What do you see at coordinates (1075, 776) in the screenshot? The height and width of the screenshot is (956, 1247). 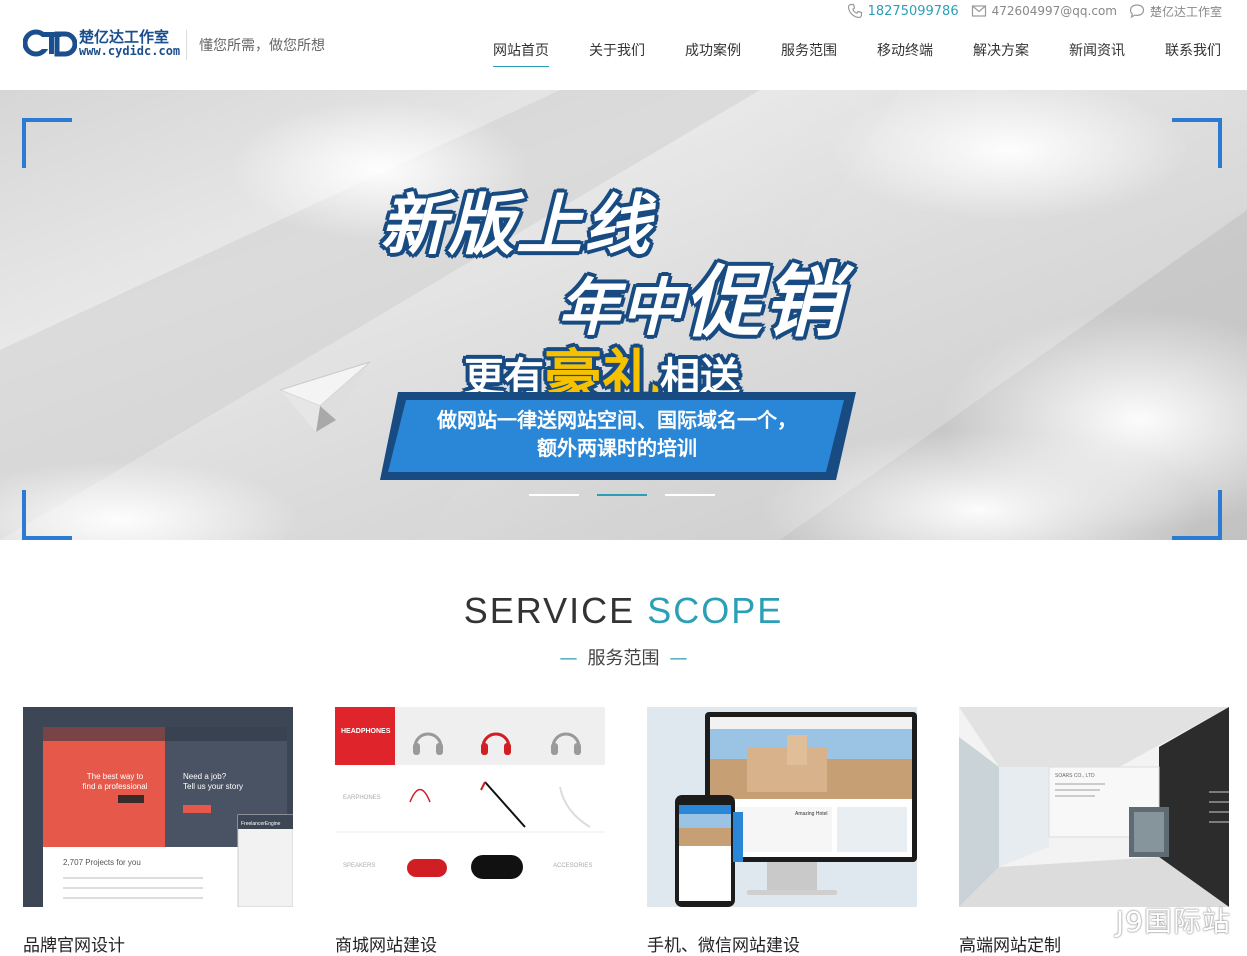 I see `mock-company: SOARS CO., LTD` at bounding box center [1075, 776].